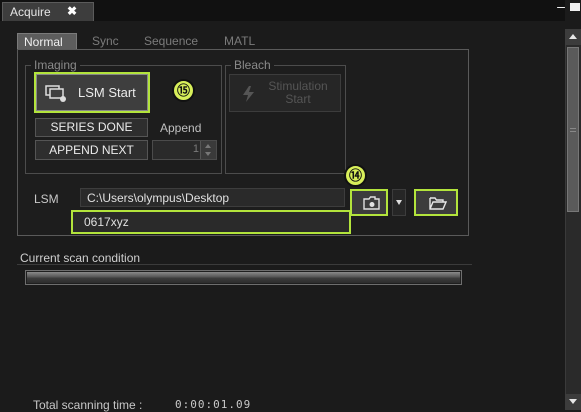  I want to click on folder-dropdown-button, so click(399, 202).